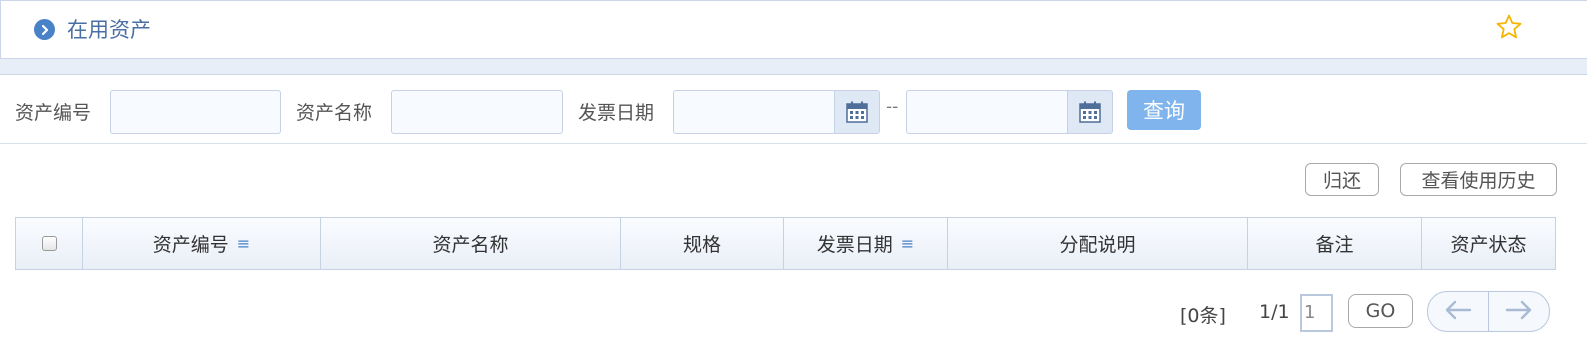 Image resolution: width=1587 pixels, height=358 pixels. Describe the element at coordinates (866, 243) in the screenshot. I see `column-header-invoice-date: 发票日期 ≡` at that location.